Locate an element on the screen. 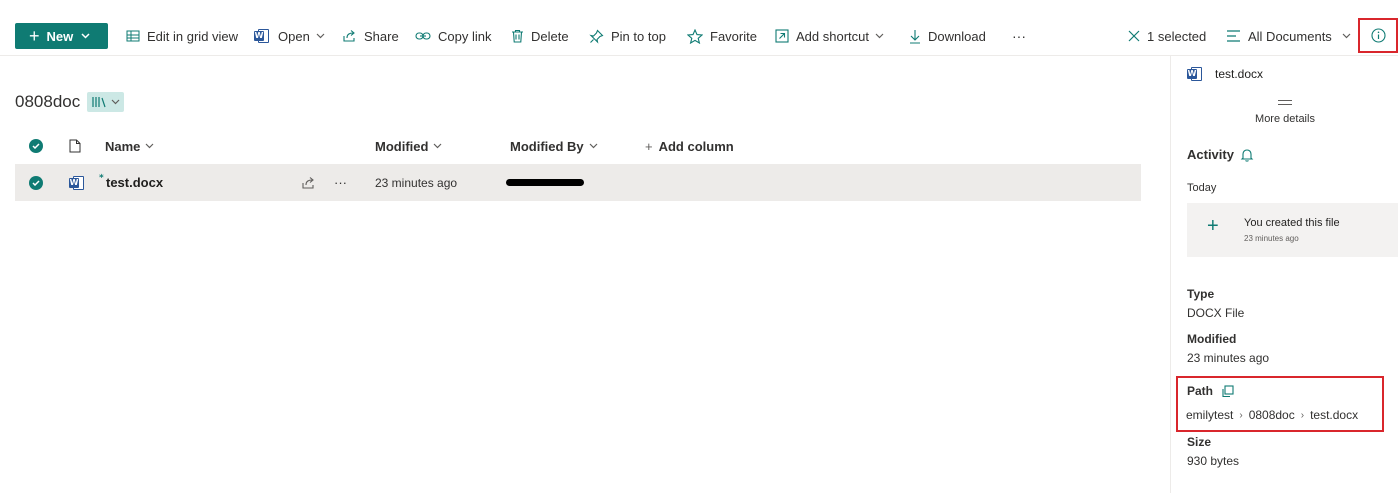 The image size is (1398, 493). name-column-header: Name is located at coordinates (129, 146).